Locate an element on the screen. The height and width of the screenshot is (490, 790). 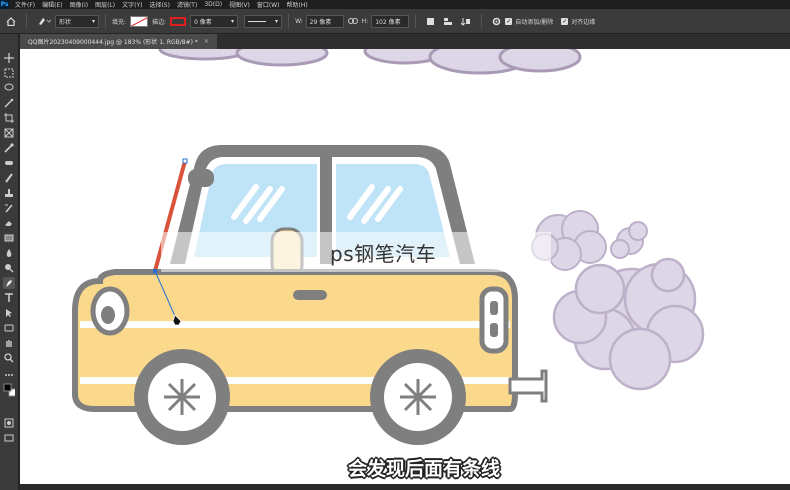
magic-wand-tool-icon is located at coordinates (9, 103).